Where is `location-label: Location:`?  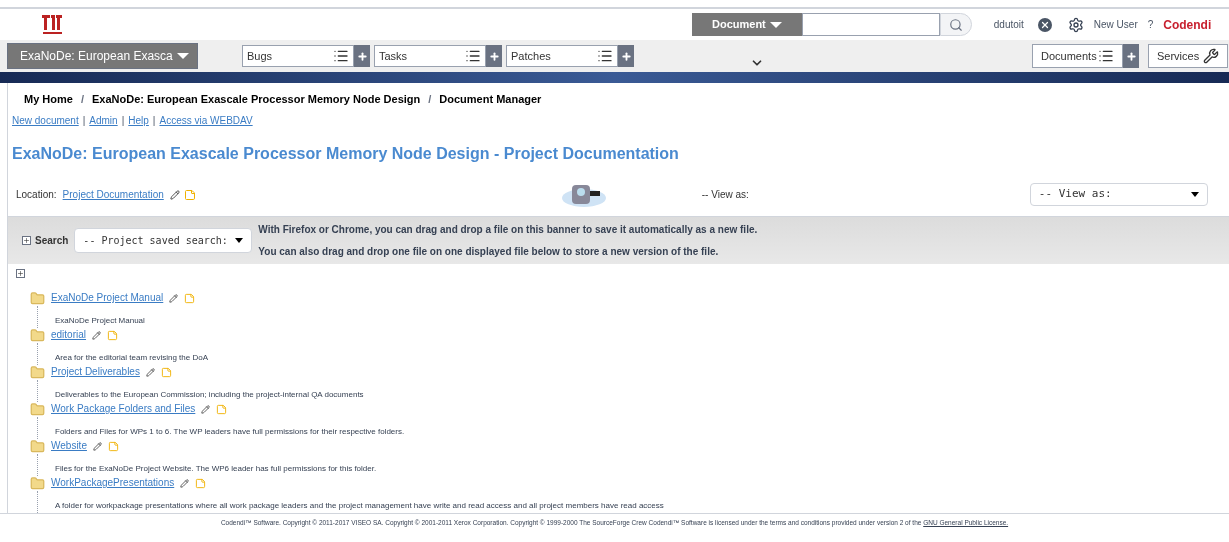 location-label: Location: is located at coordinates (36, 195).